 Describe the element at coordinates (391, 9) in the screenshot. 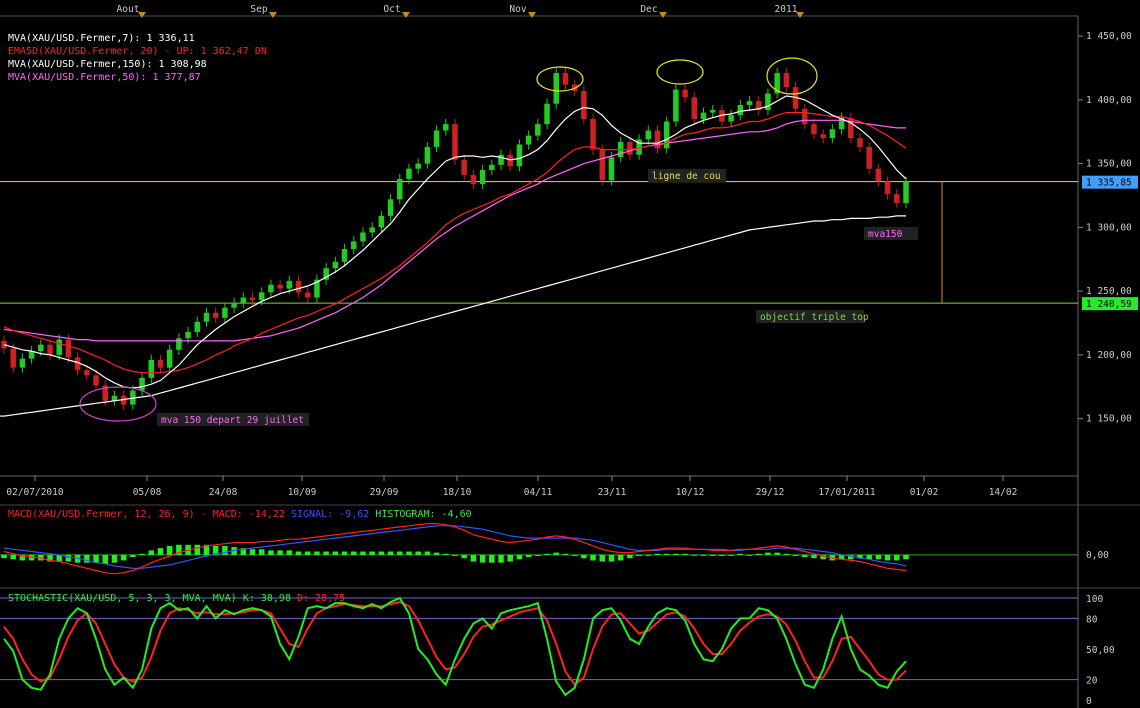

I see `month-label: Oct` at that location.